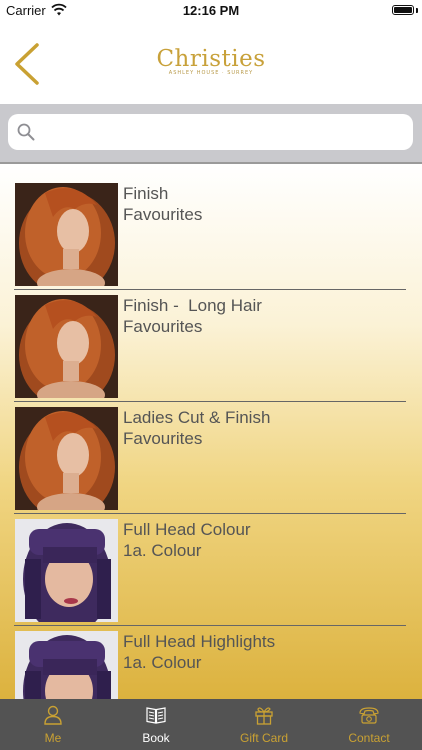  Describe the element at coordinates (192, 305) in the screenshot. I see `service-title: Finish - Long Hair` at that location.